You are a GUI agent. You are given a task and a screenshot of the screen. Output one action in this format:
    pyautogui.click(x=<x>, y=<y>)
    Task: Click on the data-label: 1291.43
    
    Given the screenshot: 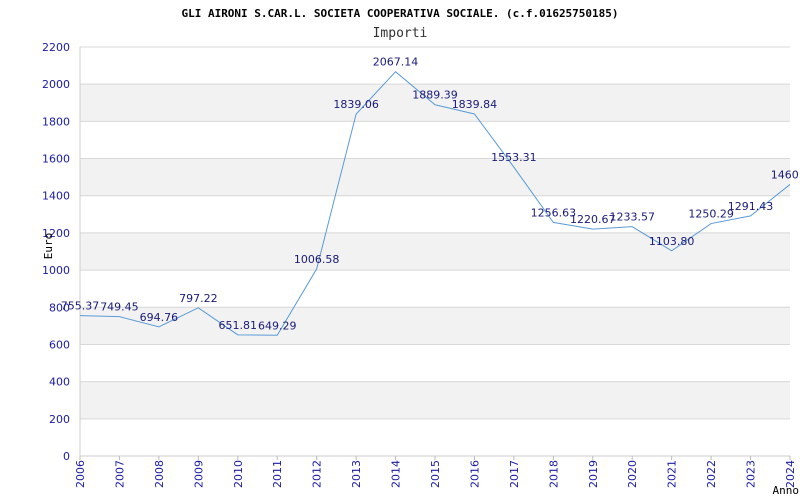 What is the action you would take?
    pyautogui.click(x=751, y=206)
    